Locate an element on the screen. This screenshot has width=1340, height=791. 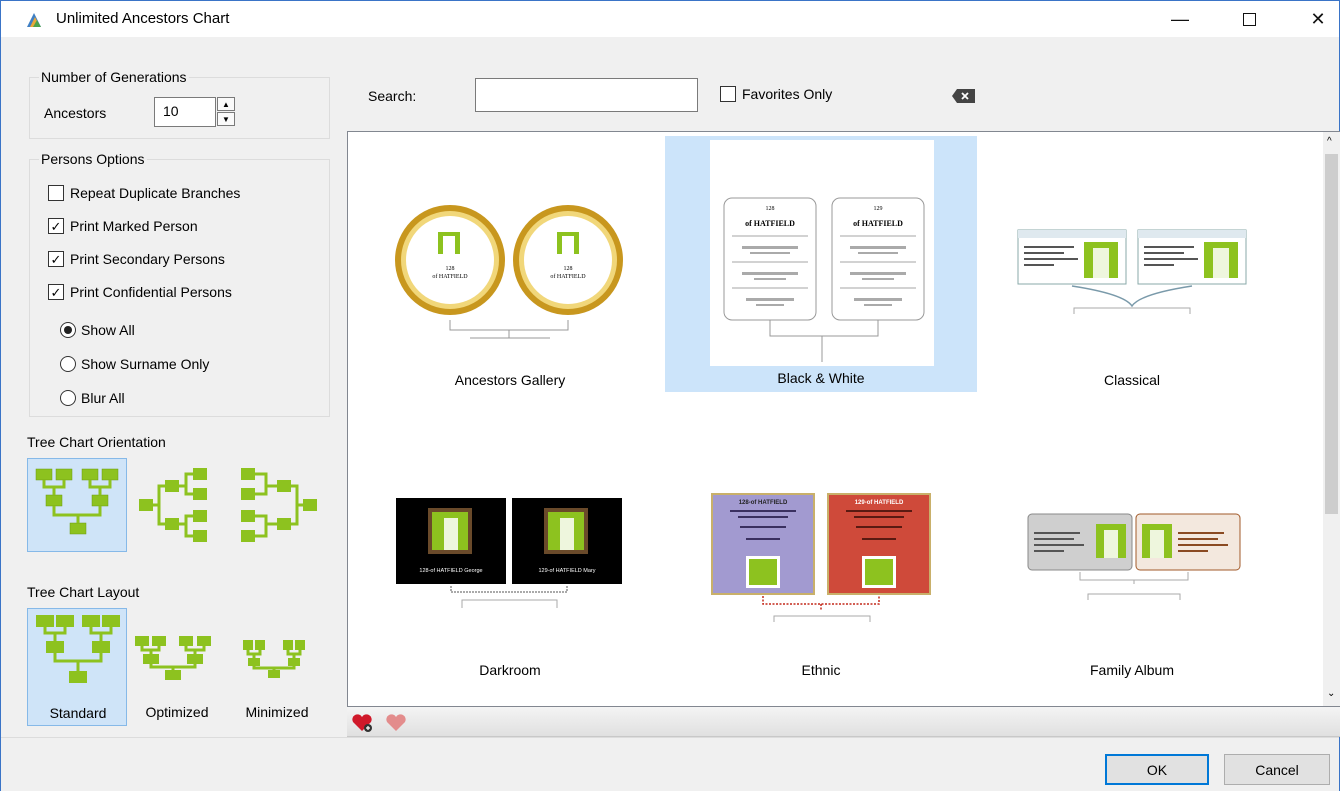
clear-search-icon is located at coordinates (964, 96).